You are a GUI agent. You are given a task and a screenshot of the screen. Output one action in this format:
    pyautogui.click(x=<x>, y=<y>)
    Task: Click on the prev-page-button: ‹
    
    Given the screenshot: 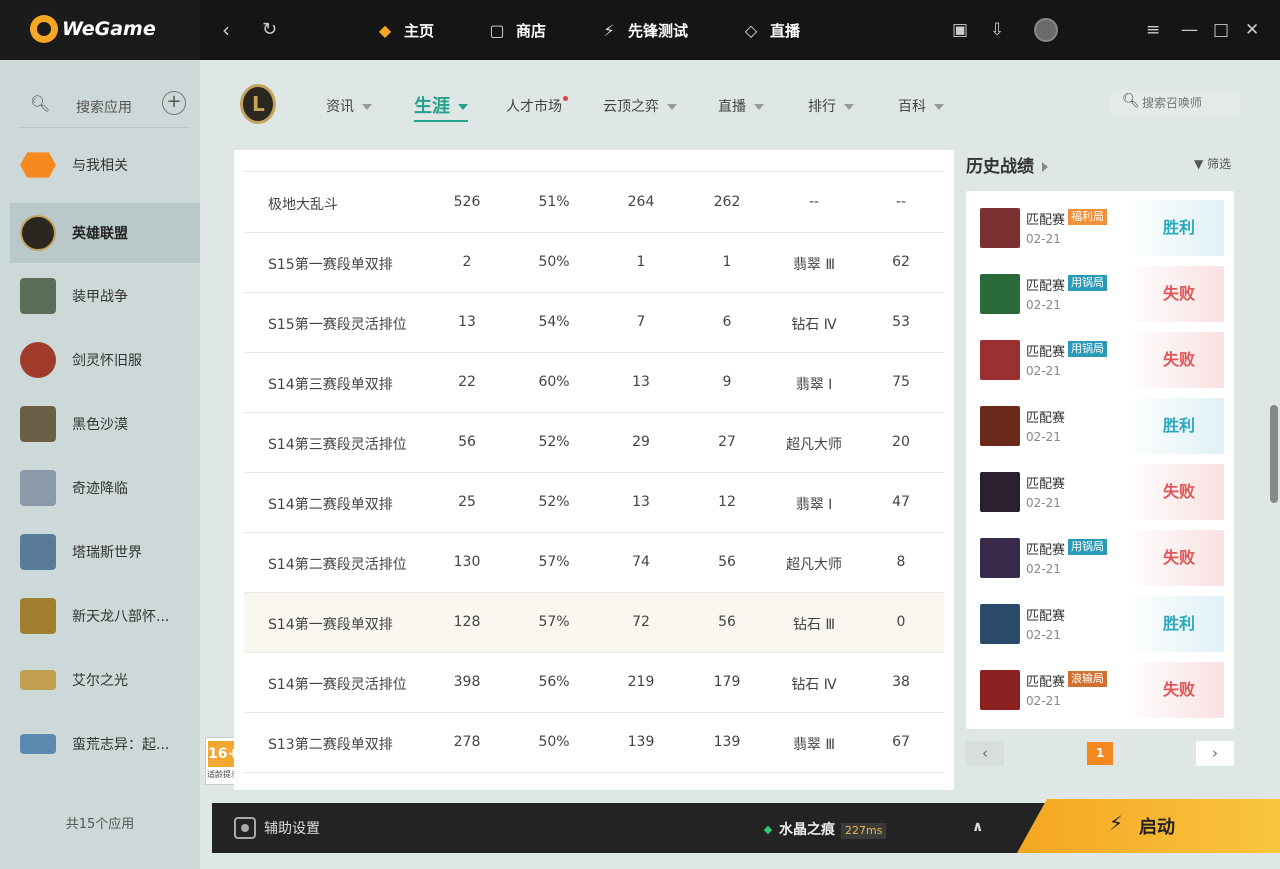 What is the action you would take?
    pyautogui.click(x=985, y=753)
    